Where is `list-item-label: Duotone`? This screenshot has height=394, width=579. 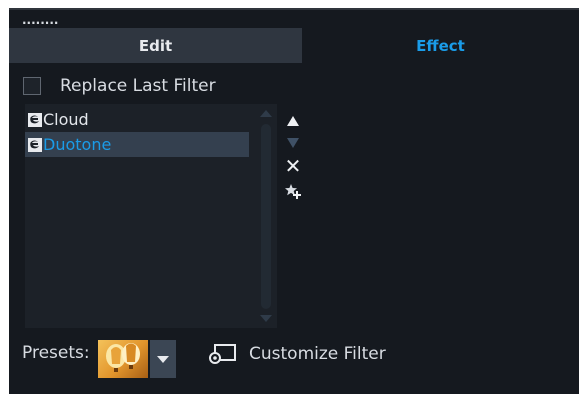
list-item-label: Duotone is located at coordinates (77, 144).